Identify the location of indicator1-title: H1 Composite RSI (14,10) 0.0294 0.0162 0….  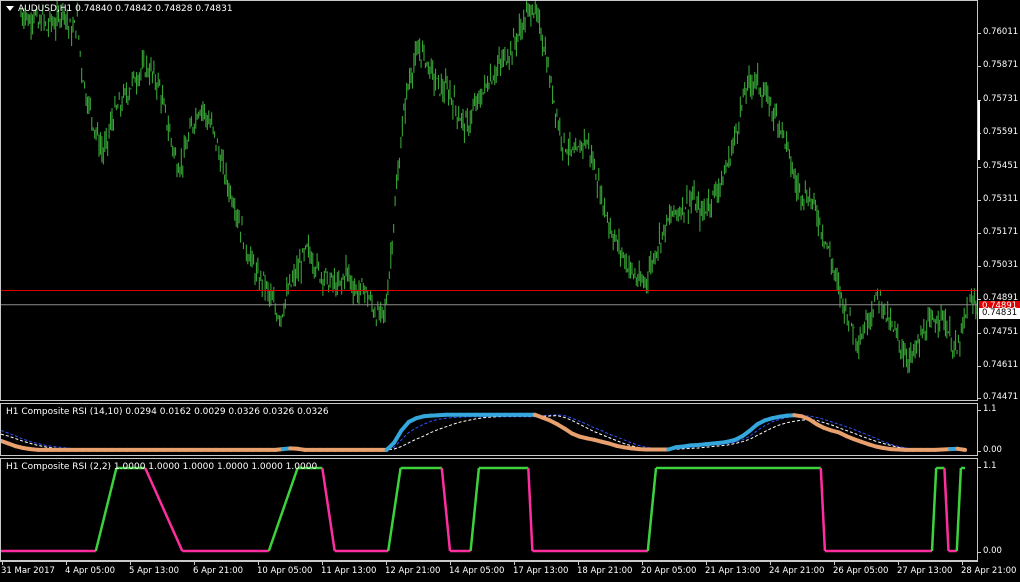
(167, 412).